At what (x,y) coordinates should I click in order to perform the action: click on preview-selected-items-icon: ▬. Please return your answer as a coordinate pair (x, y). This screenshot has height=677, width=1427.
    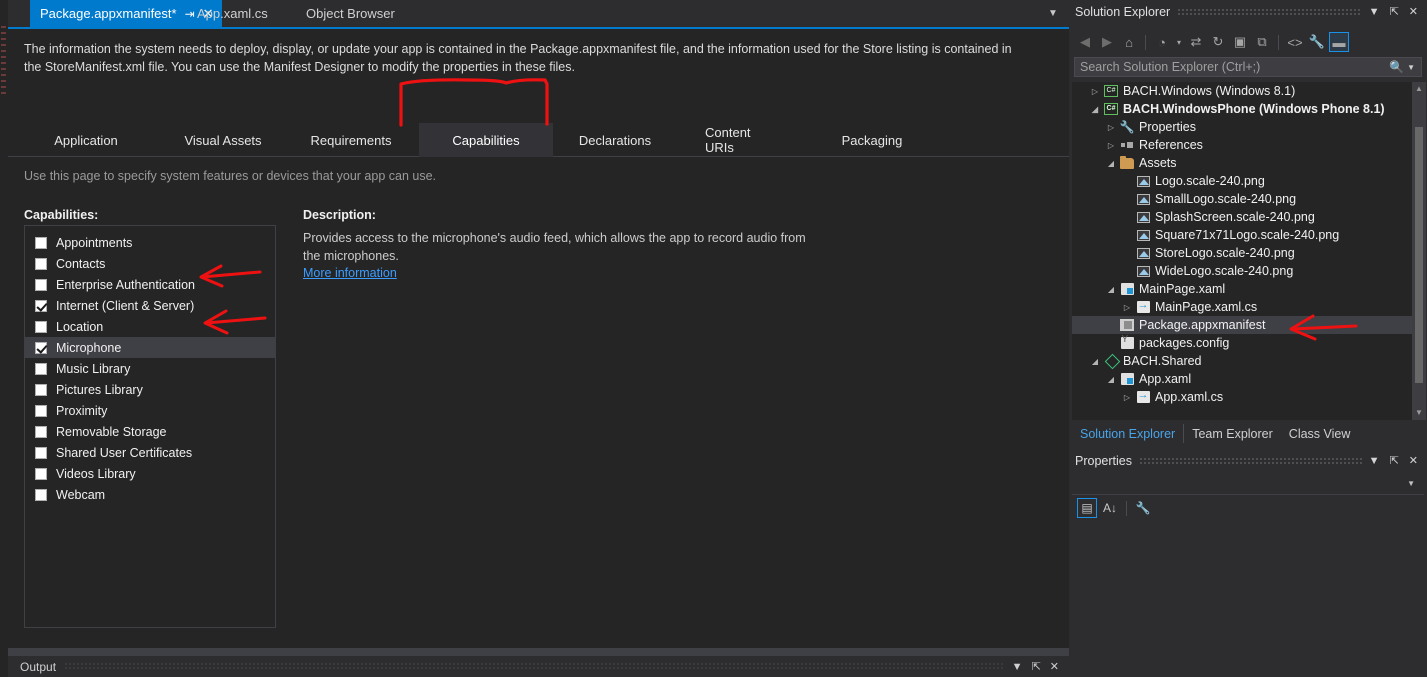
    Looking at the image, I should click on (1339, 42).